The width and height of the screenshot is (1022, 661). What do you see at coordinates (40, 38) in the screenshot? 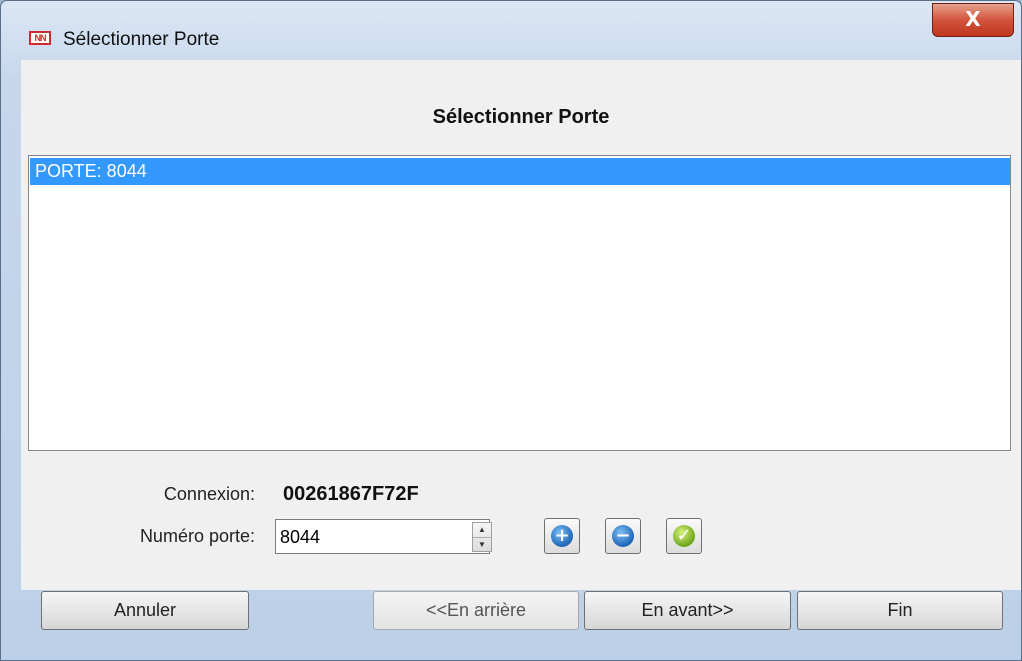
I see `app-logo-icon: NN` at bounding box center [40, 38].